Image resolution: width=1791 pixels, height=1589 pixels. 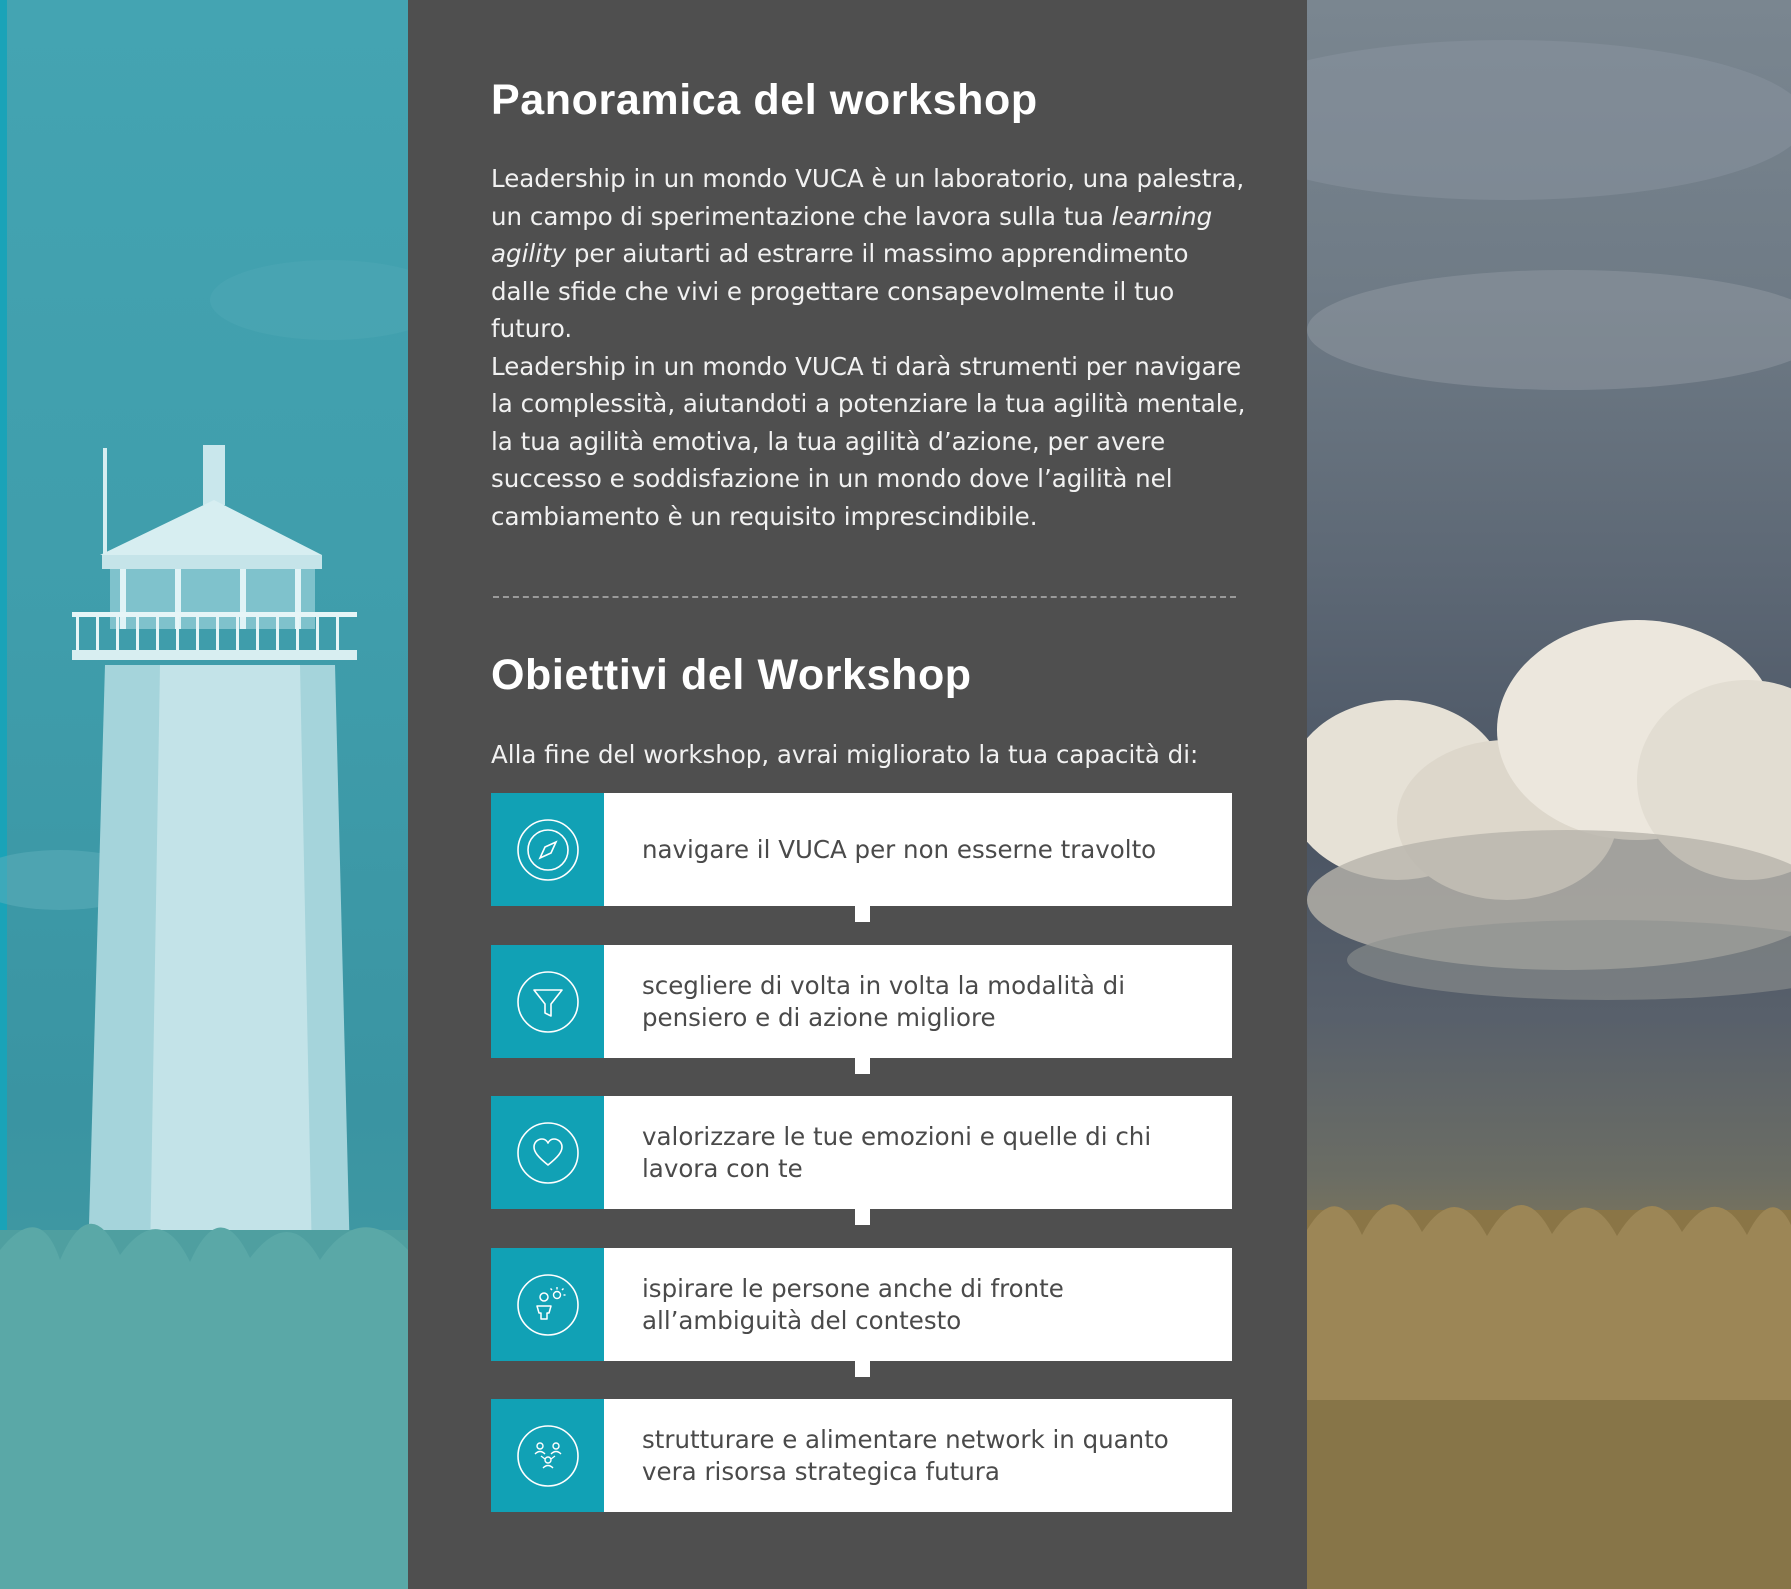 I want to click on section-divider, so click(x=864, y=597).